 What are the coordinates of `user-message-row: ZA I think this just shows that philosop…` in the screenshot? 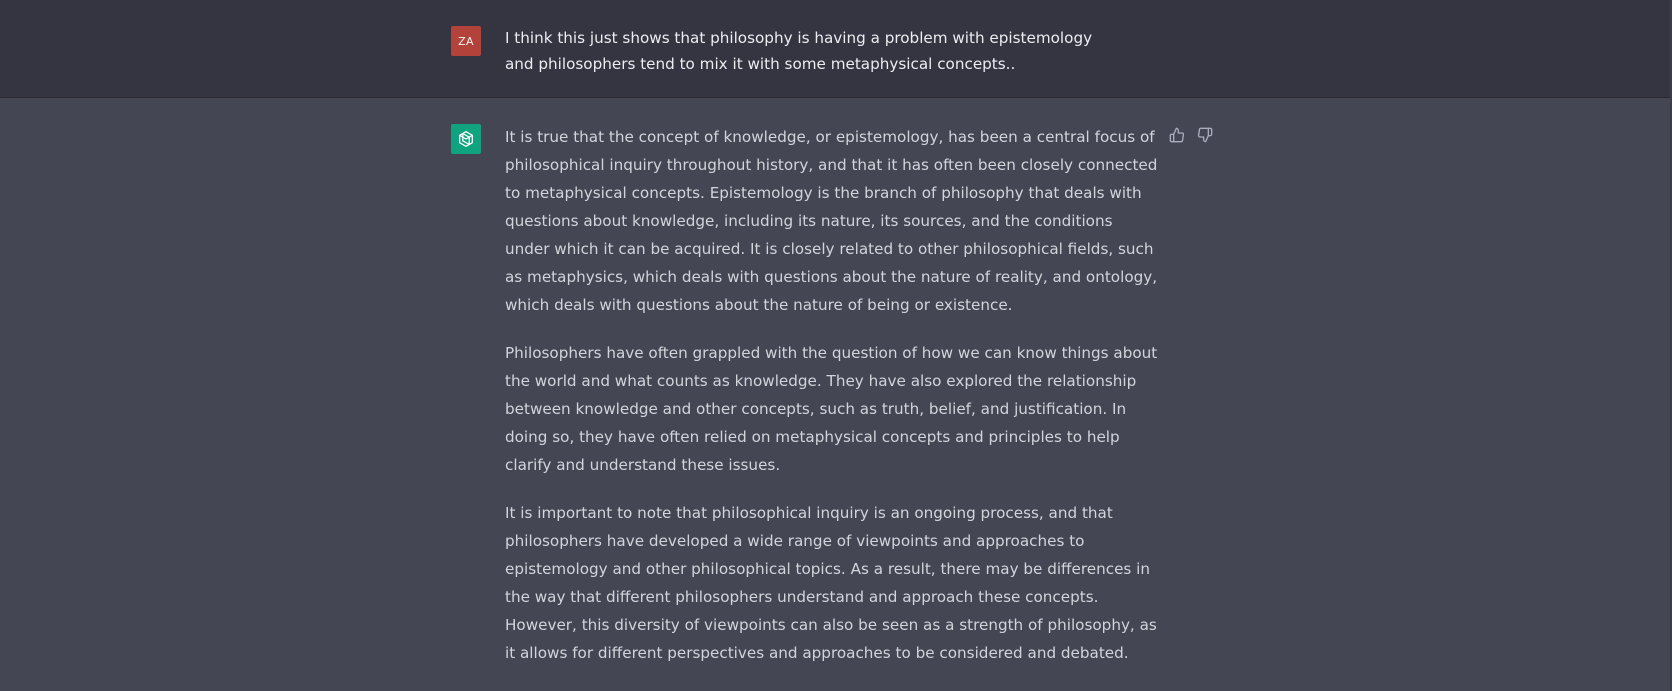 It's located at (836, 49).